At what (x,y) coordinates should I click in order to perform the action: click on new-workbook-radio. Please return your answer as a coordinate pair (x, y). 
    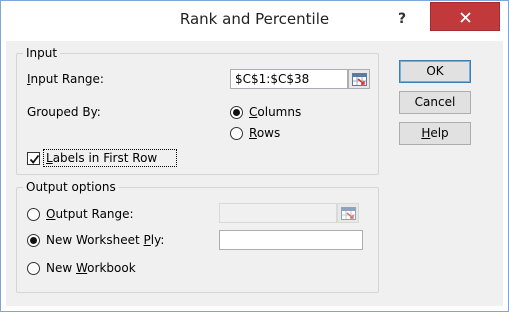
    Looking at the image, I should click on (33, 268).